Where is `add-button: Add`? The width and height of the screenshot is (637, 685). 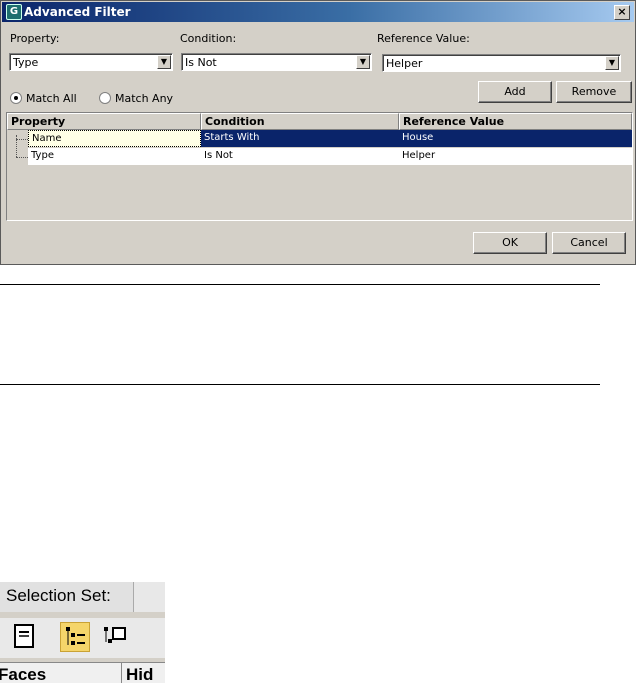 add-button: Add is located at coordinates (515, 92).